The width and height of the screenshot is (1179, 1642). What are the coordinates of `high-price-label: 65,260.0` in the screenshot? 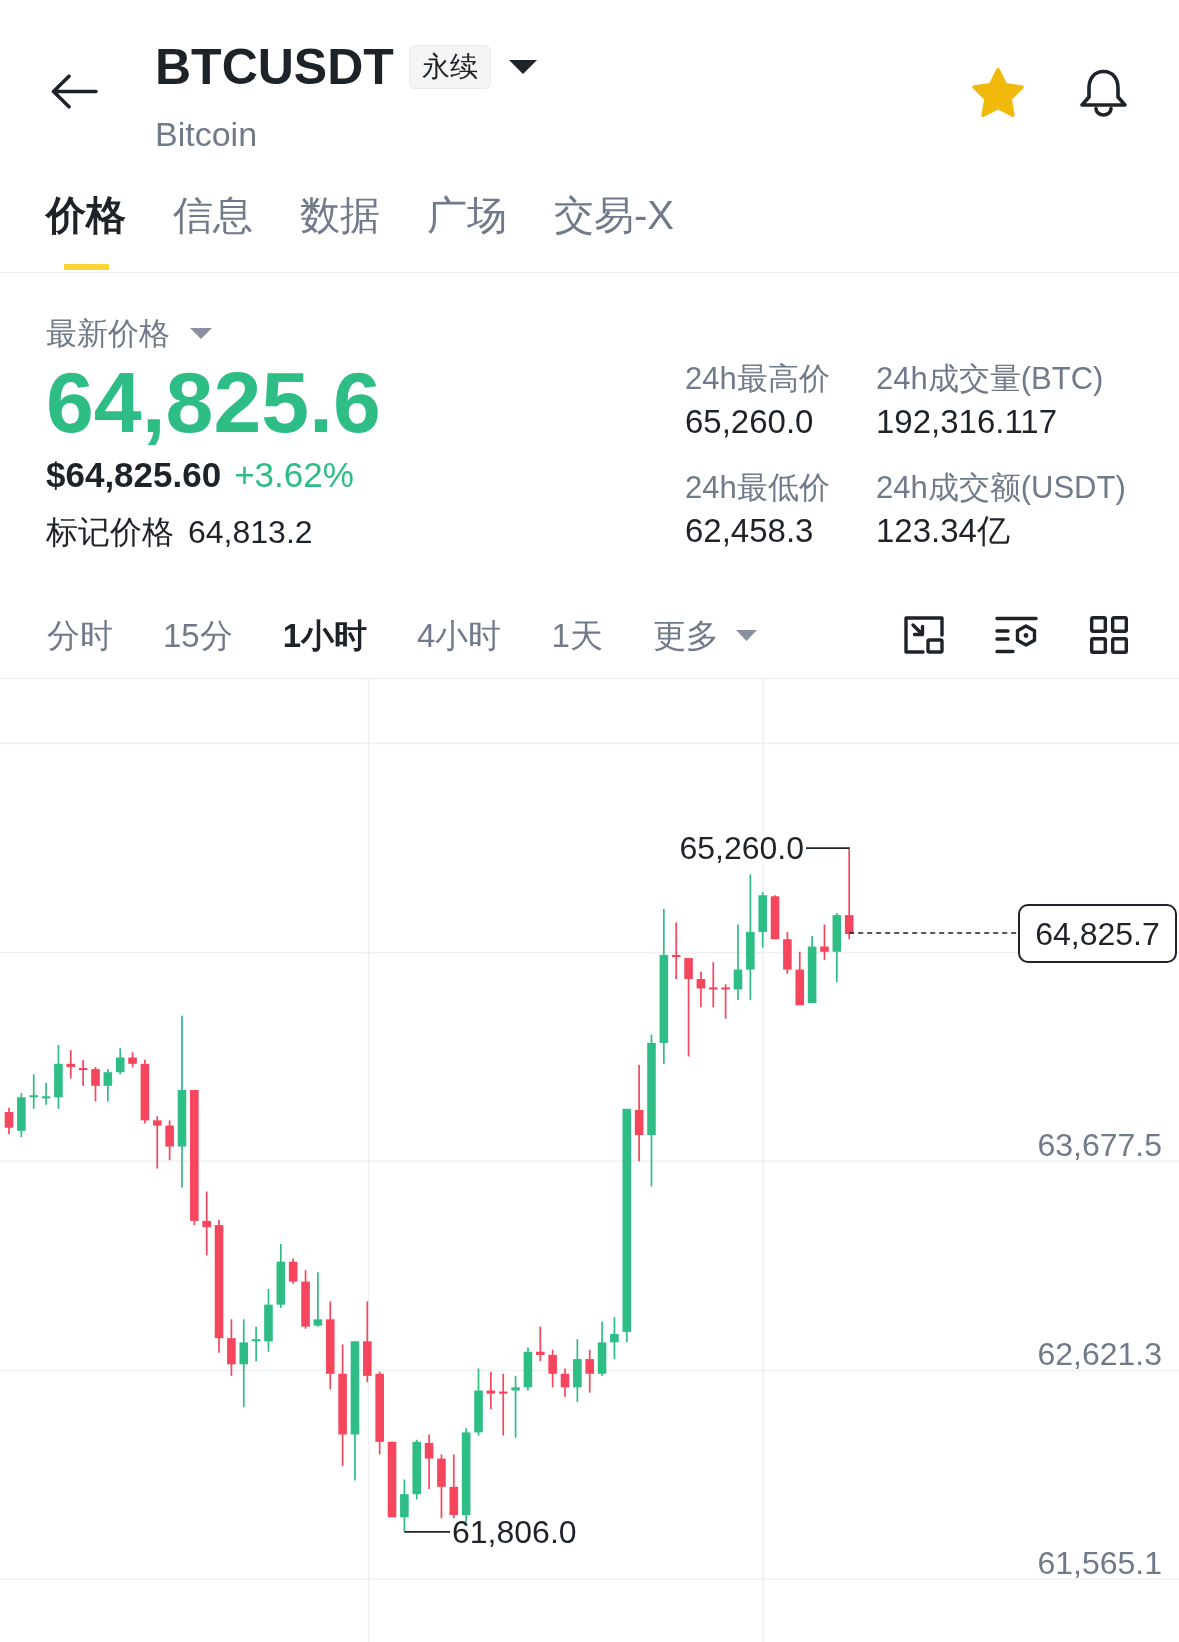 It's located at (741, 848).